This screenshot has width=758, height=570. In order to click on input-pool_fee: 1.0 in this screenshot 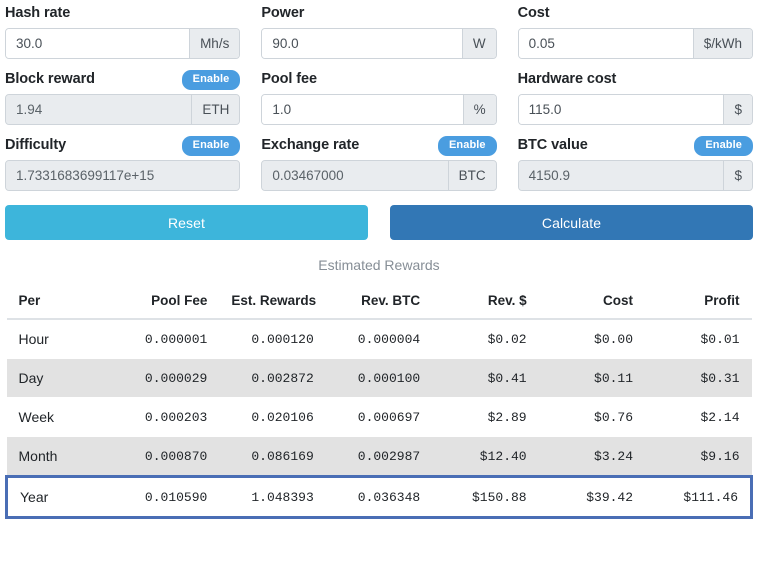, I will do `click(362, 109)`.